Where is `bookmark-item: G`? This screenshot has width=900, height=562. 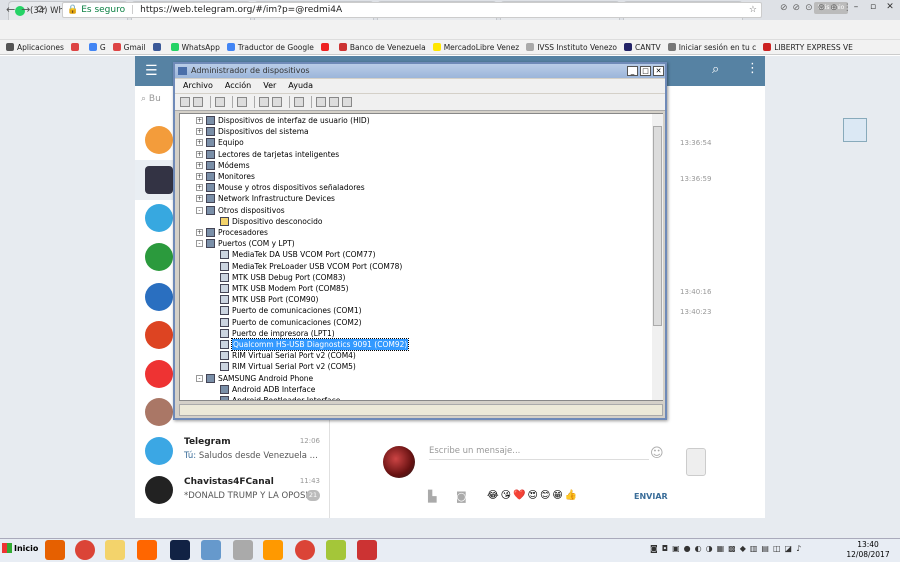
bookmark-item: G is located at coordinates (97, 47).